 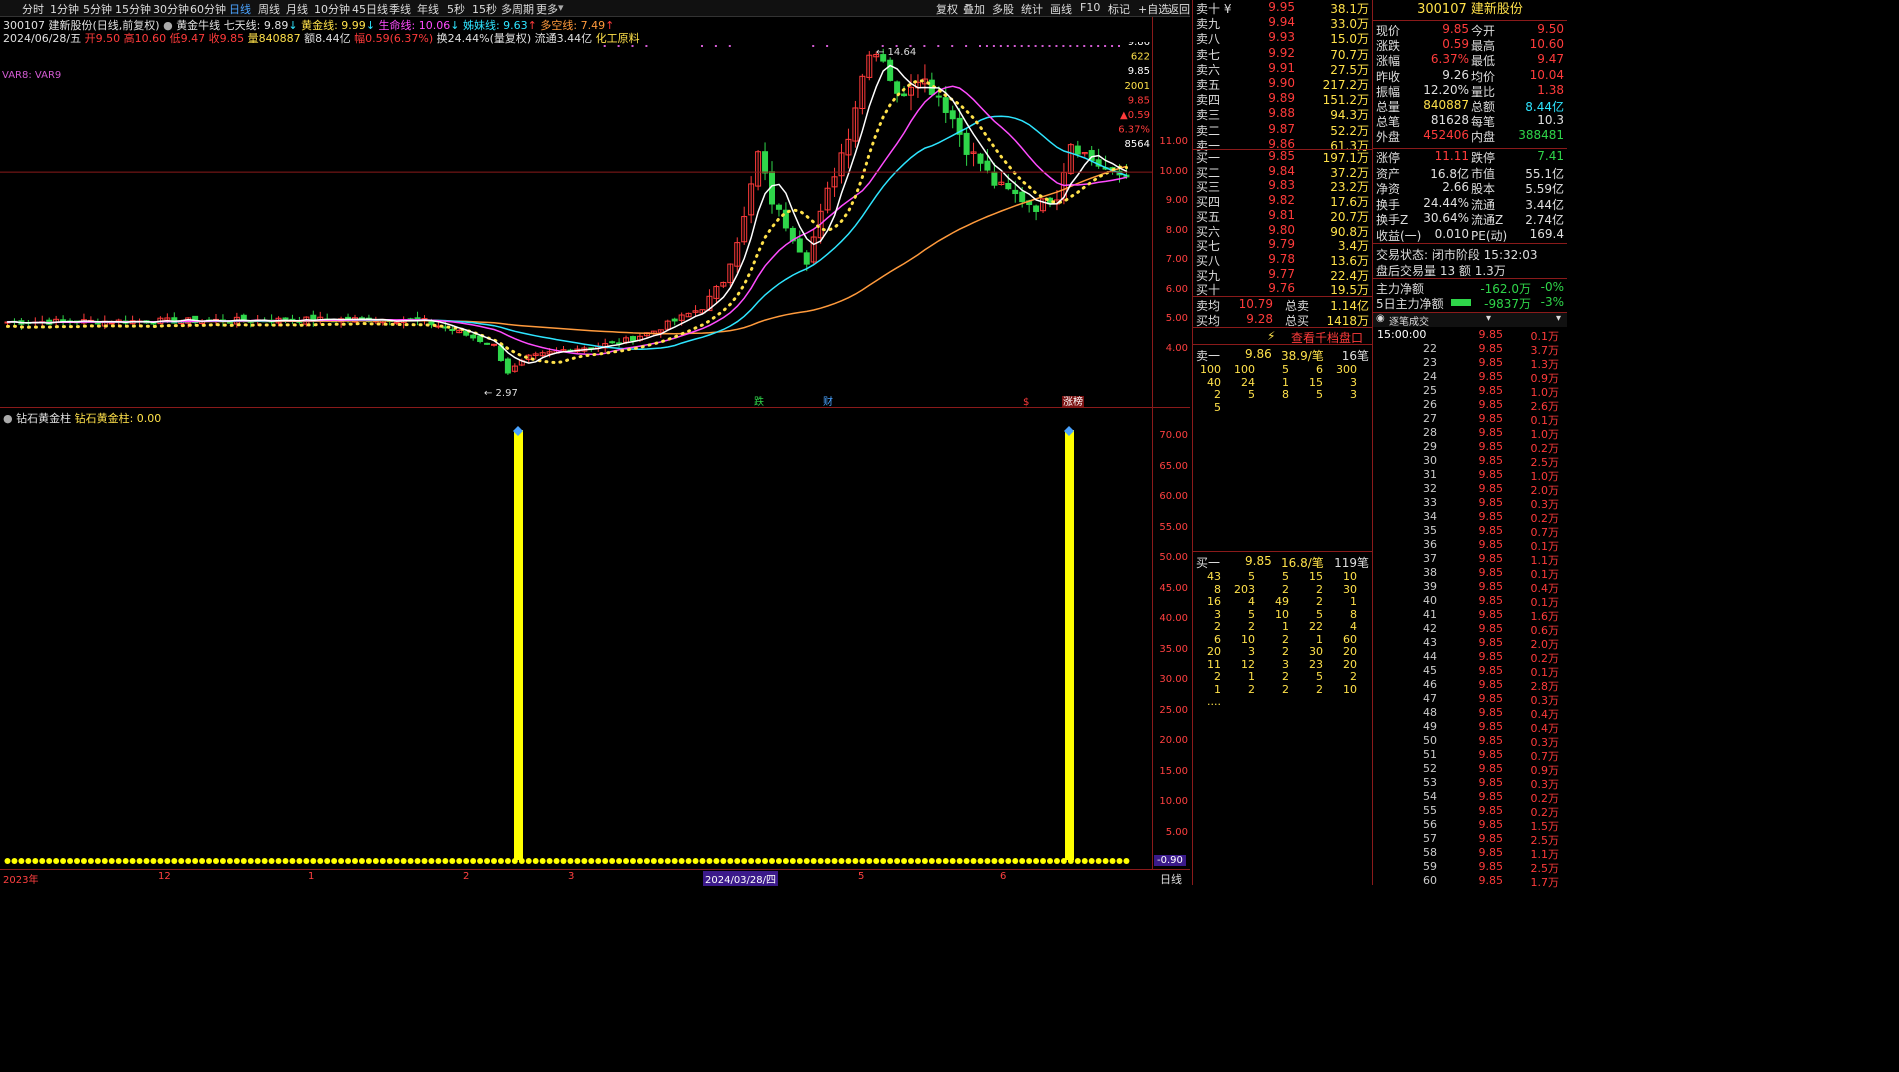 I want to click on ticks-menu-icon: ▾, so click(x=1488, y=318).